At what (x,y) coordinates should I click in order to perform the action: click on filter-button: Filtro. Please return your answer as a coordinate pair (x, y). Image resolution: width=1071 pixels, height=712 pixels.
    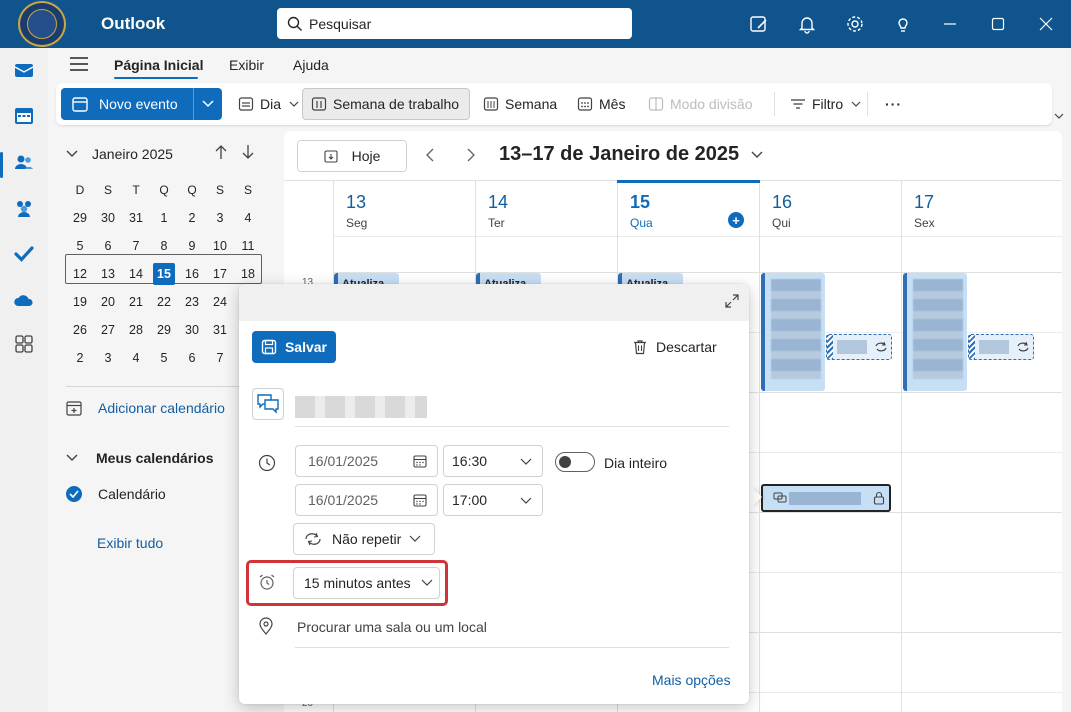
    Looking at the image, I should click on (828, 104).